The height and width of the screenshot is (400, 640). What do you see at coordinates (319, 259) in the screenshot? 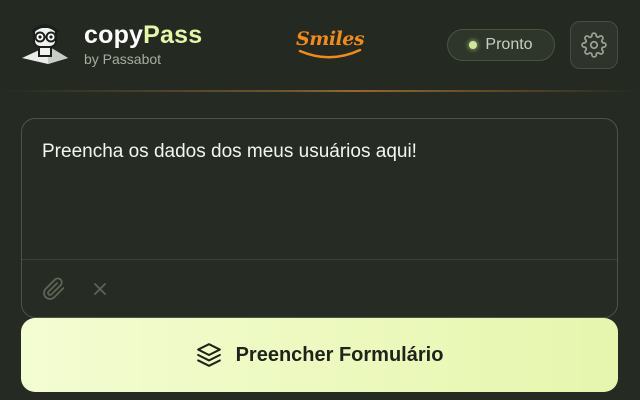
I see `card-divider` at bounding box center [319, 259].